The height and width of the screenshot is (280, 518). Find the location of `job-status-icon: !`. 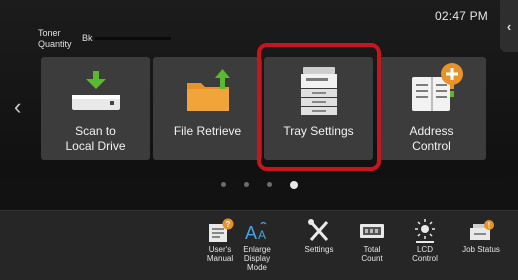

job-status-icon: ! is located at coordinates (482, 230).